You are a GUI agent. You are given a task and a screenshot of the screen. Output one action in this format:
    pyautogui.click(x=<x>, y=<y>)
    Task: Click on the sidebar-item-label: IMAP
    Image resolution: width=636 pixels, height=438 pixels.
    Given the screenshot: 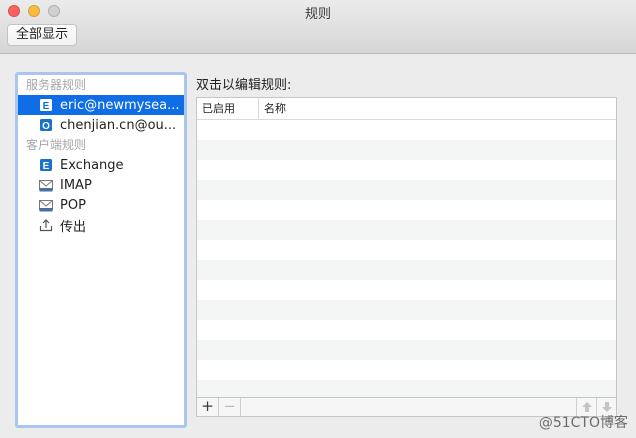 What is the action you would take?
    pyautogui.click(x=76, y=185)
    